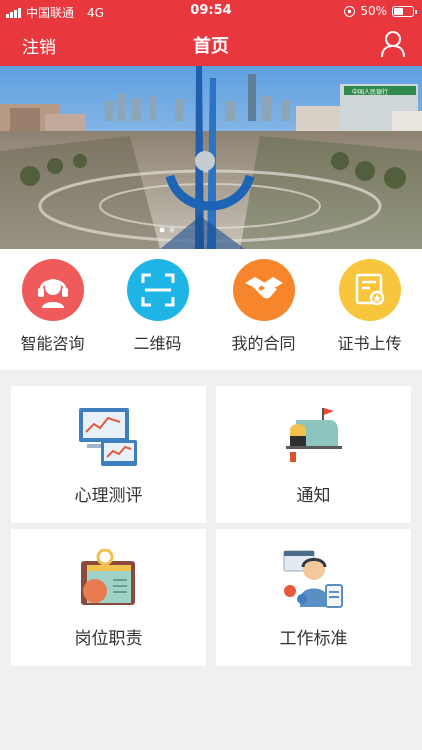  Describe the element at coordinates (313, 496) in the screenshot. I see `card-label: 通知` at that location.